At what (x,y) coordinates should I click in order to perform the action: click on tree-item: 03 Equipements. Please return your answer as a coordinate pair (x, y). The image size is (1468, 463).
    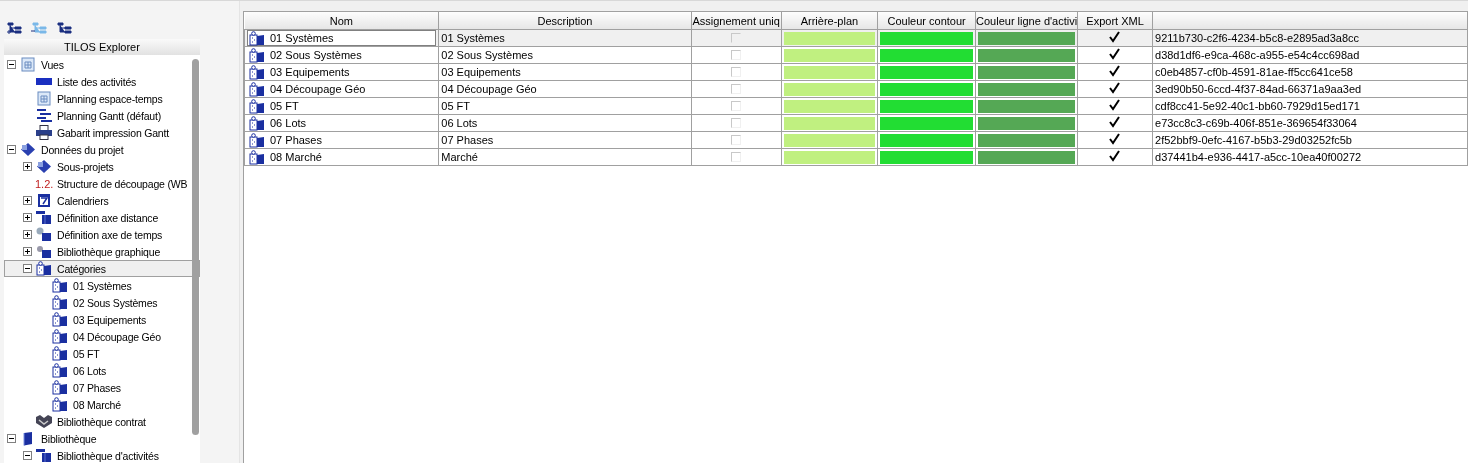
    Looking at the image, I should click on (102, 319).